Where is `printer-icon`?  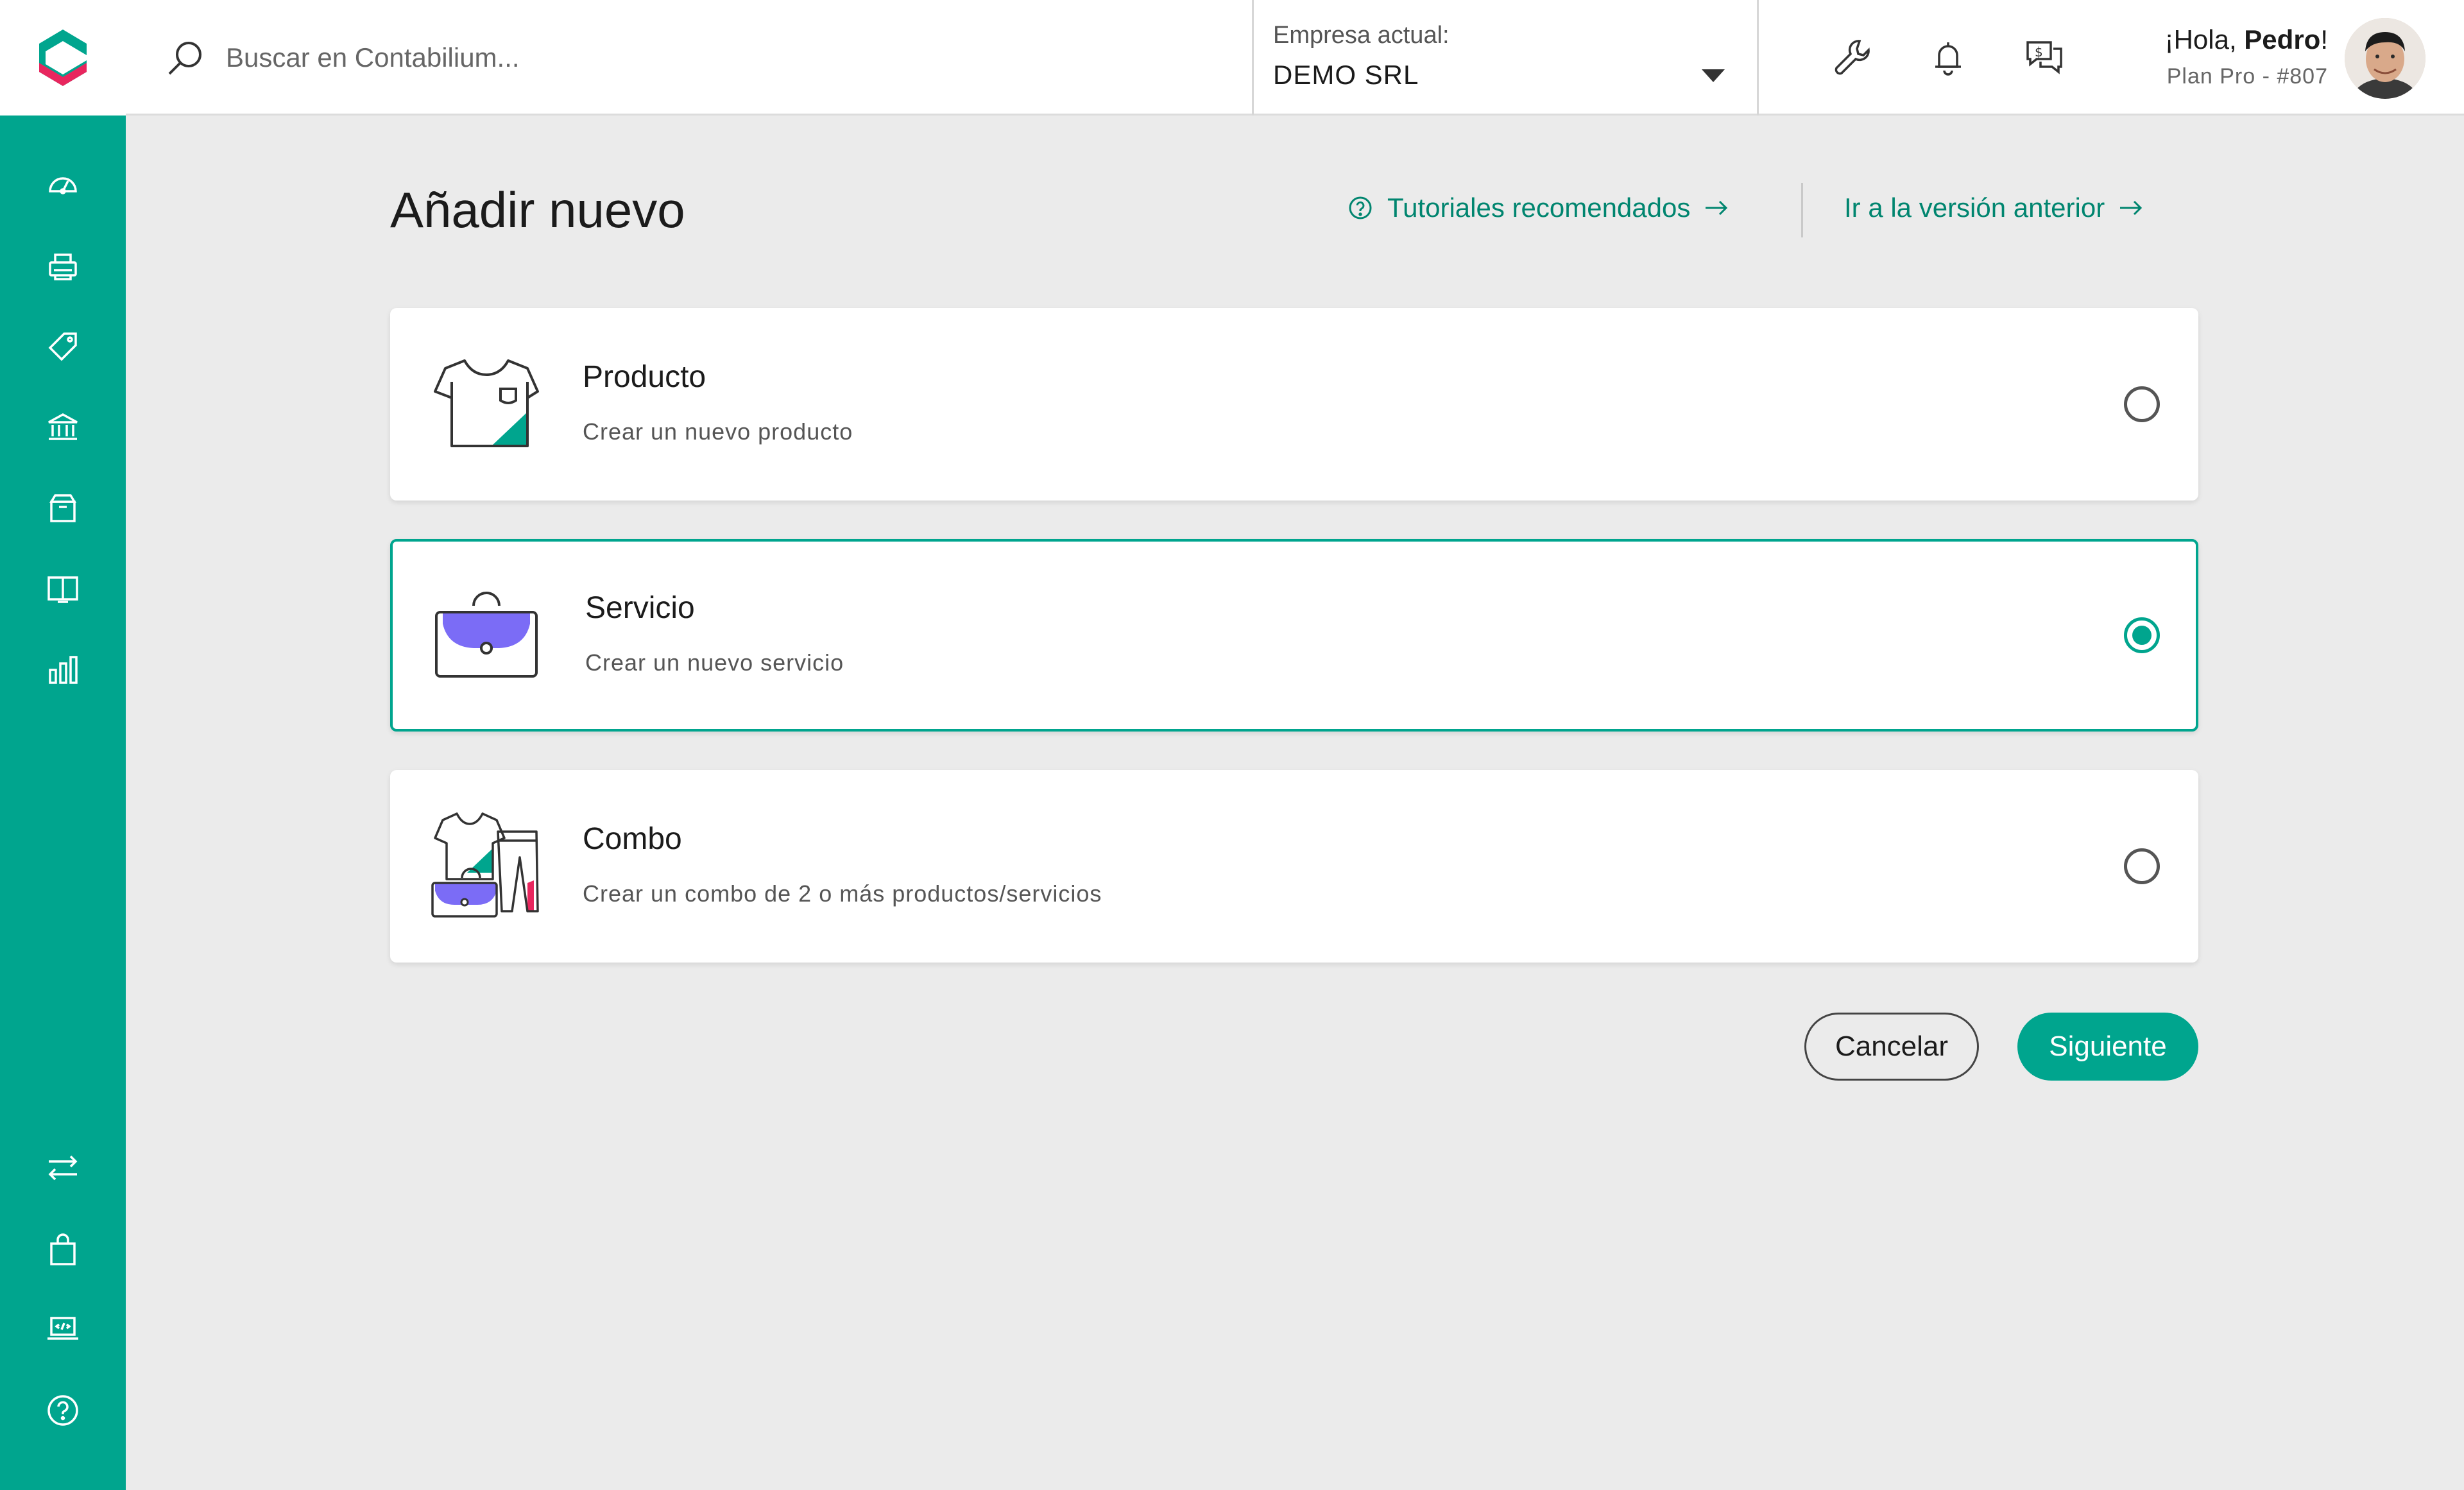
printer-icon is located at coordinates (63, 266).